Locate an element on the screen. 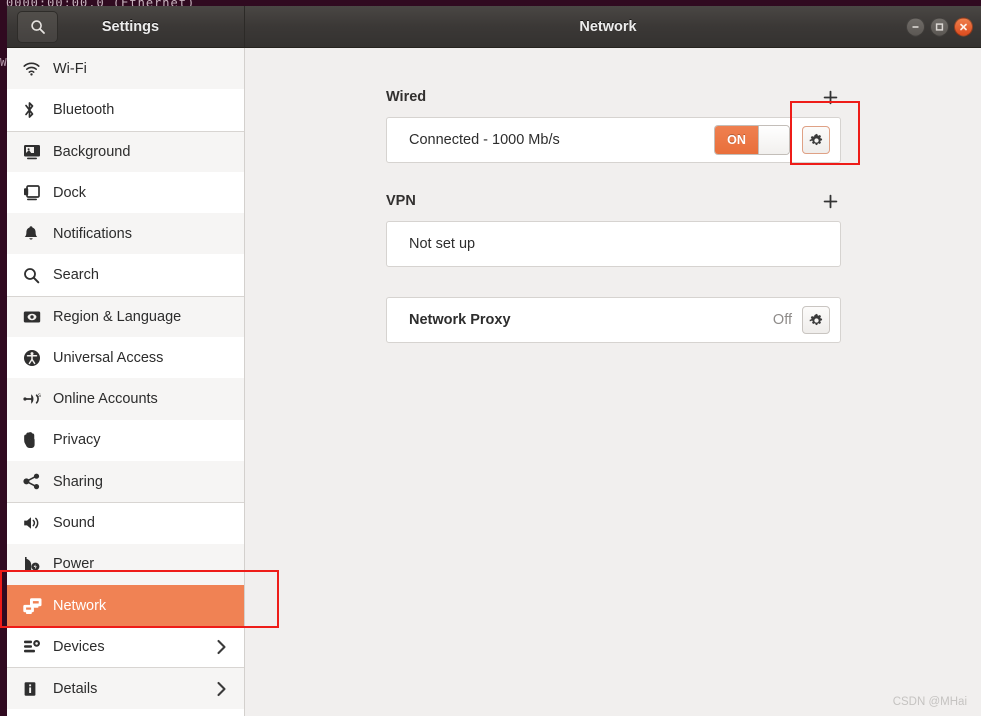  region-language-icon is located at coordinates (36, 317).